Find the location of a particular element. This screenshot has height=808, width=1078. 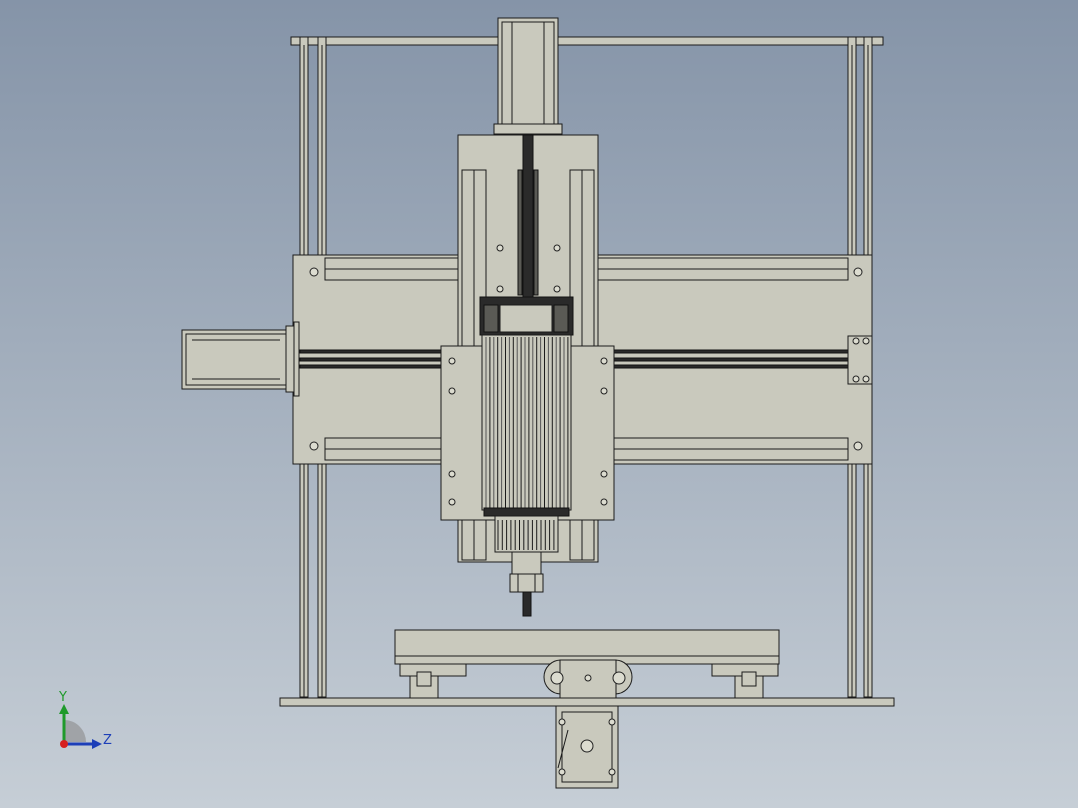

frame-base-plate is located at coordinates (587, 702).